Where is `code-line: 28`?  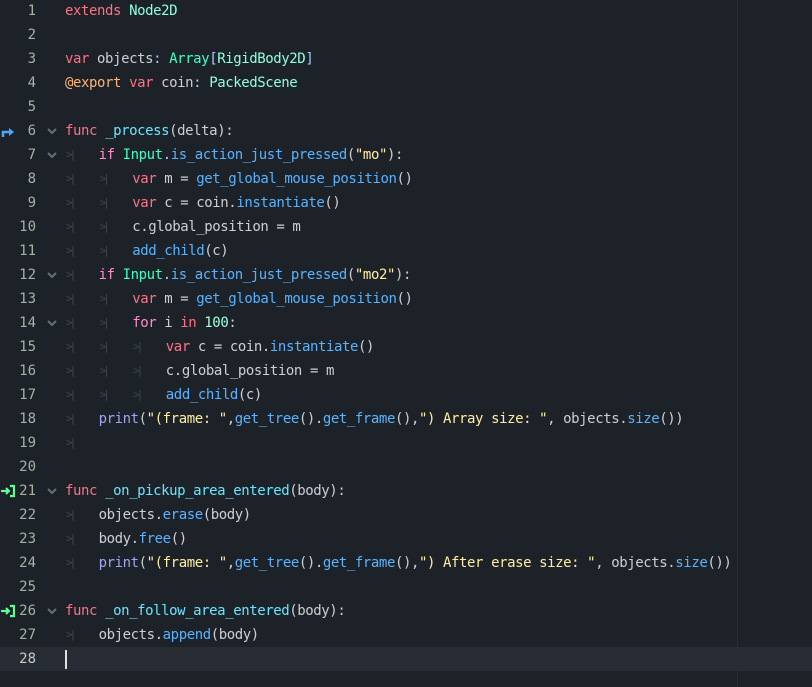 code-line: 28 is located at coordinates (406, 659).